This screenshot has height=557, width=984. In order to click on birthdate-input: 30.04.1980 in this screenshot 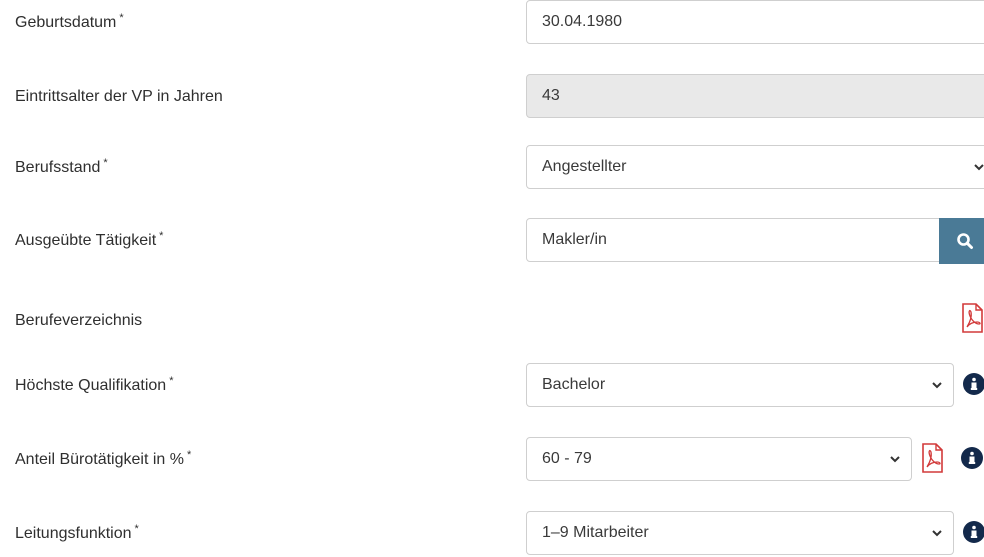, I will do `click(755, 22)`.